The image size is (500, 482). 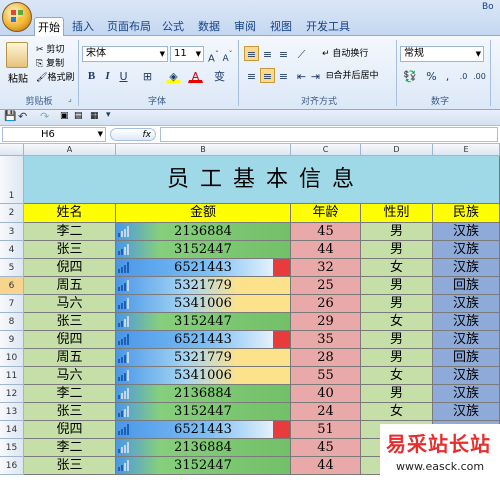 I want to click on tab-formulas: 公式, so click(x=173, y=26).